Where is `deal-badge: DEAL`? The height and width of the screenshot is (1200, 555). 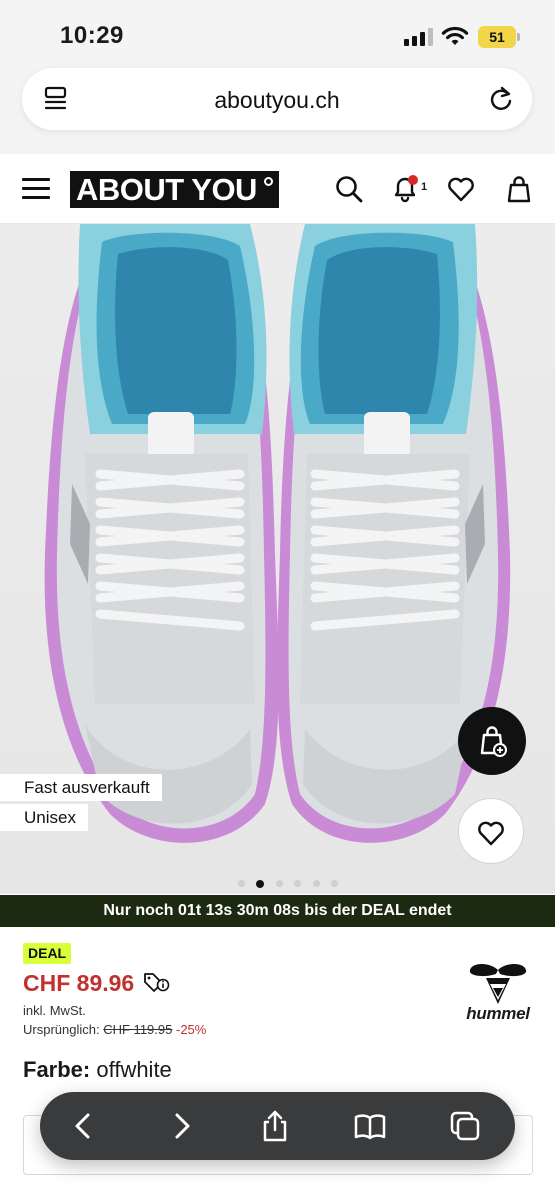
deal-badge: DEAL is located at coordinates (47, 953).